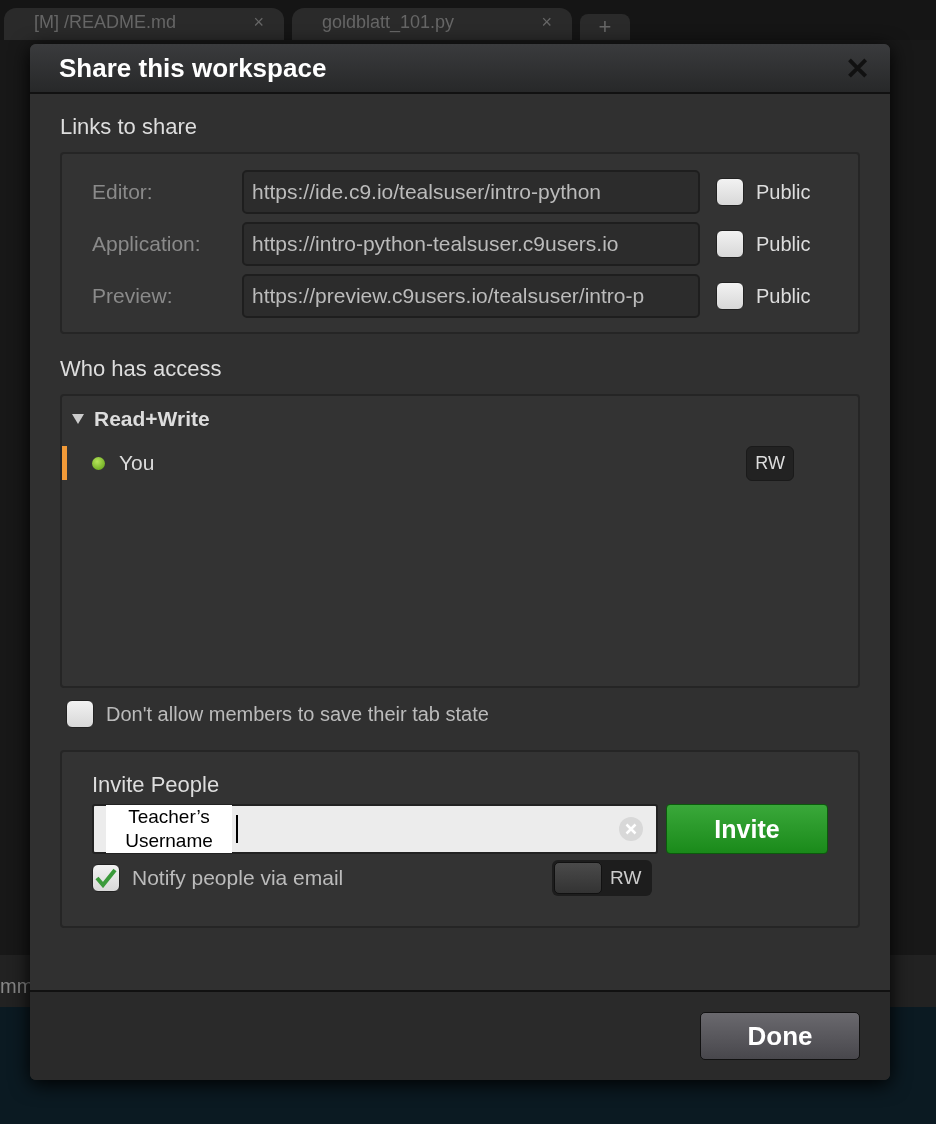 Image resolution: width=936 pixels, height=1124 pixels. I want to click on permission-button: RW, so click(770, 463).